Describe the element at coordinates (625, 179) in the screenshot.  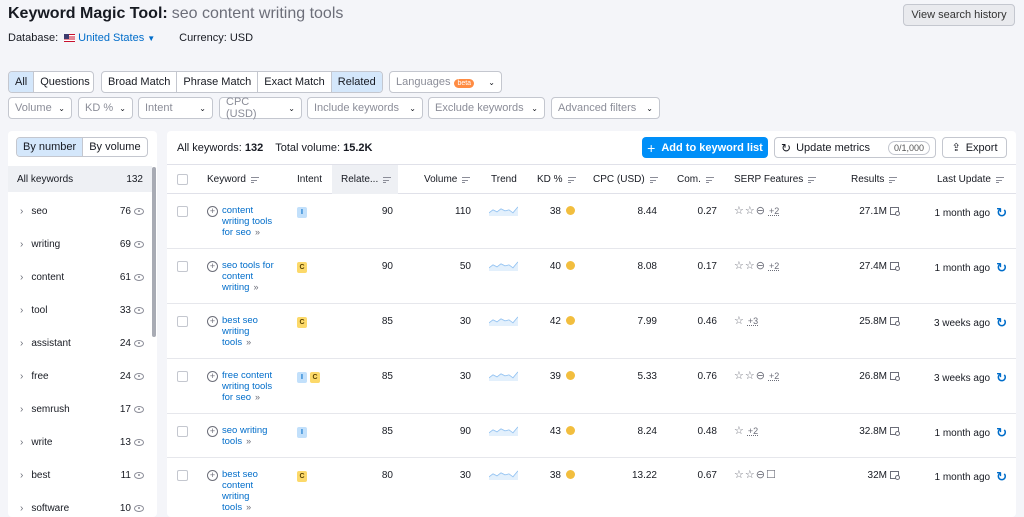
I see `col-cpc: CPC (USD)` at that location.